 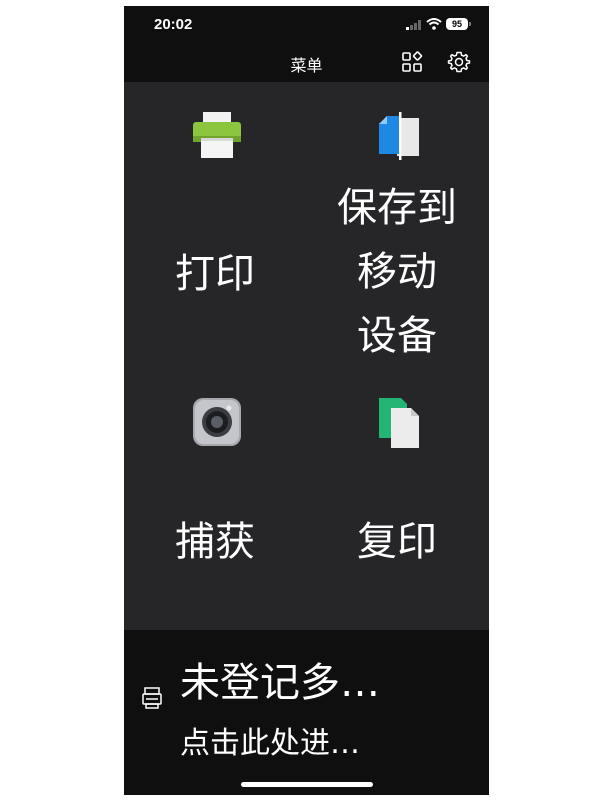 I want to click on apps-grid-icon, so click(x=412, y=62).